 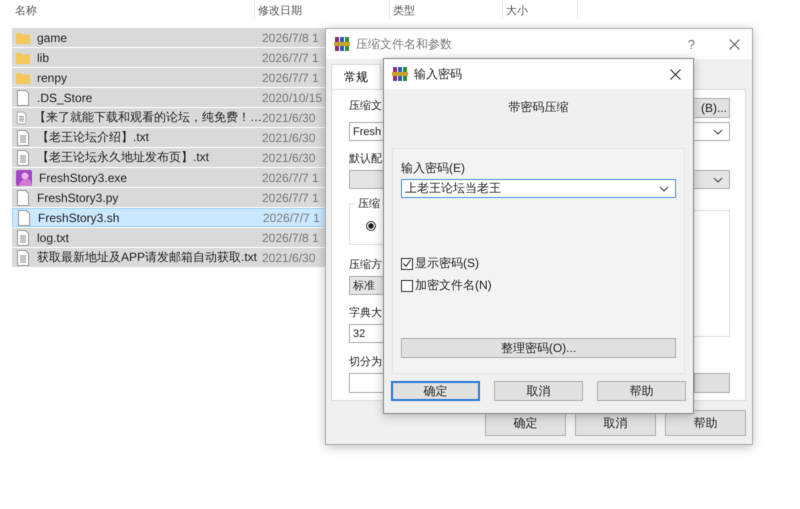 I want to click on file-name: FreshStory3.sh, so click(x=79, y=217).